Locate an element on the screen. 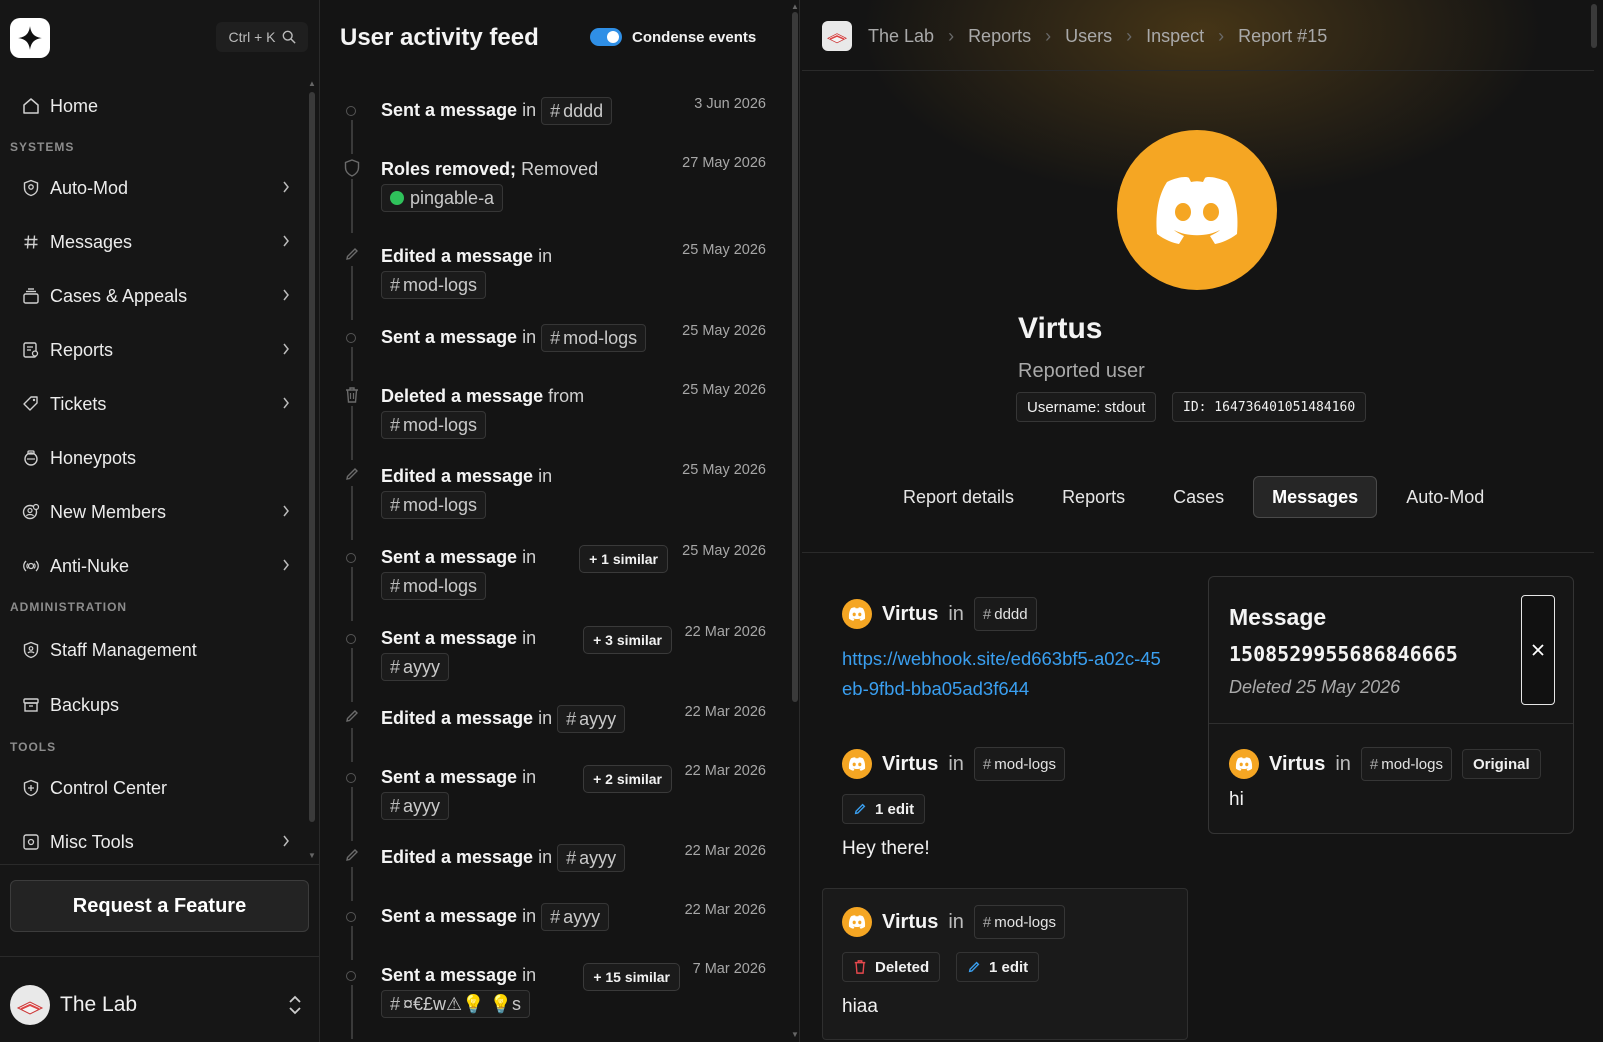 The width and height of the screenshot is (1603, 1042). event-prep: Removed is located at coordinates (560, 169).